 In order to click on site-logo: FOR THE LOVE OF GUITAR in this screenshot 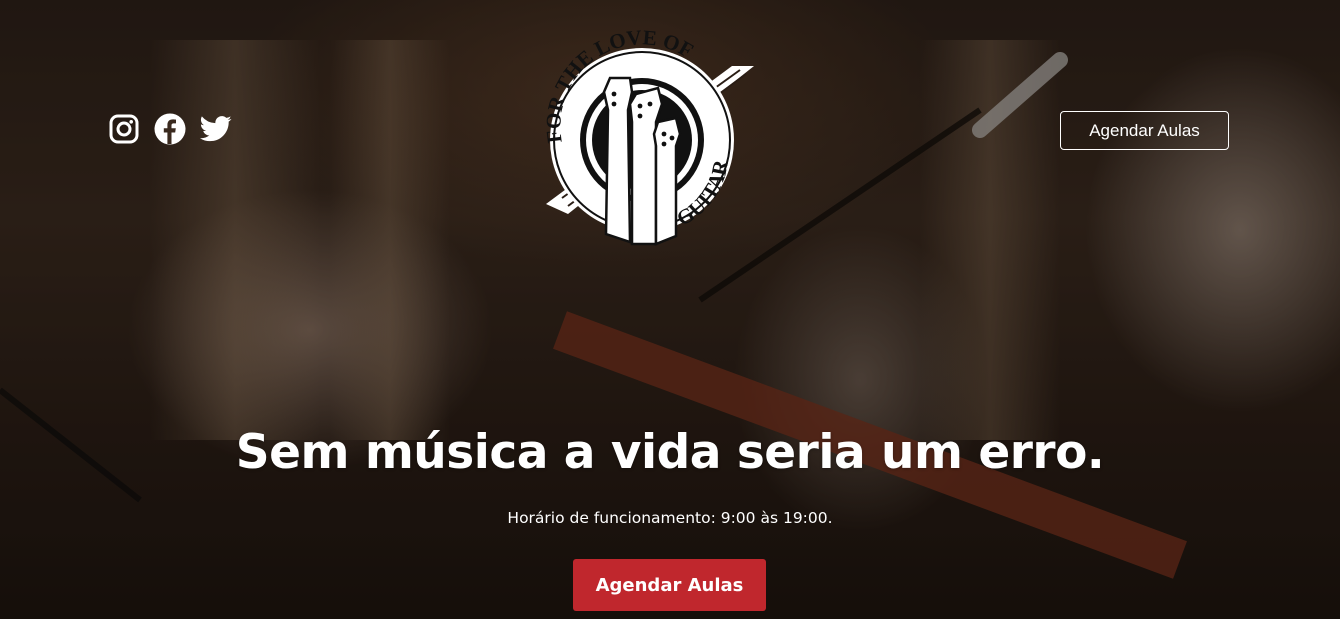, I will do `click(647, 135)`.